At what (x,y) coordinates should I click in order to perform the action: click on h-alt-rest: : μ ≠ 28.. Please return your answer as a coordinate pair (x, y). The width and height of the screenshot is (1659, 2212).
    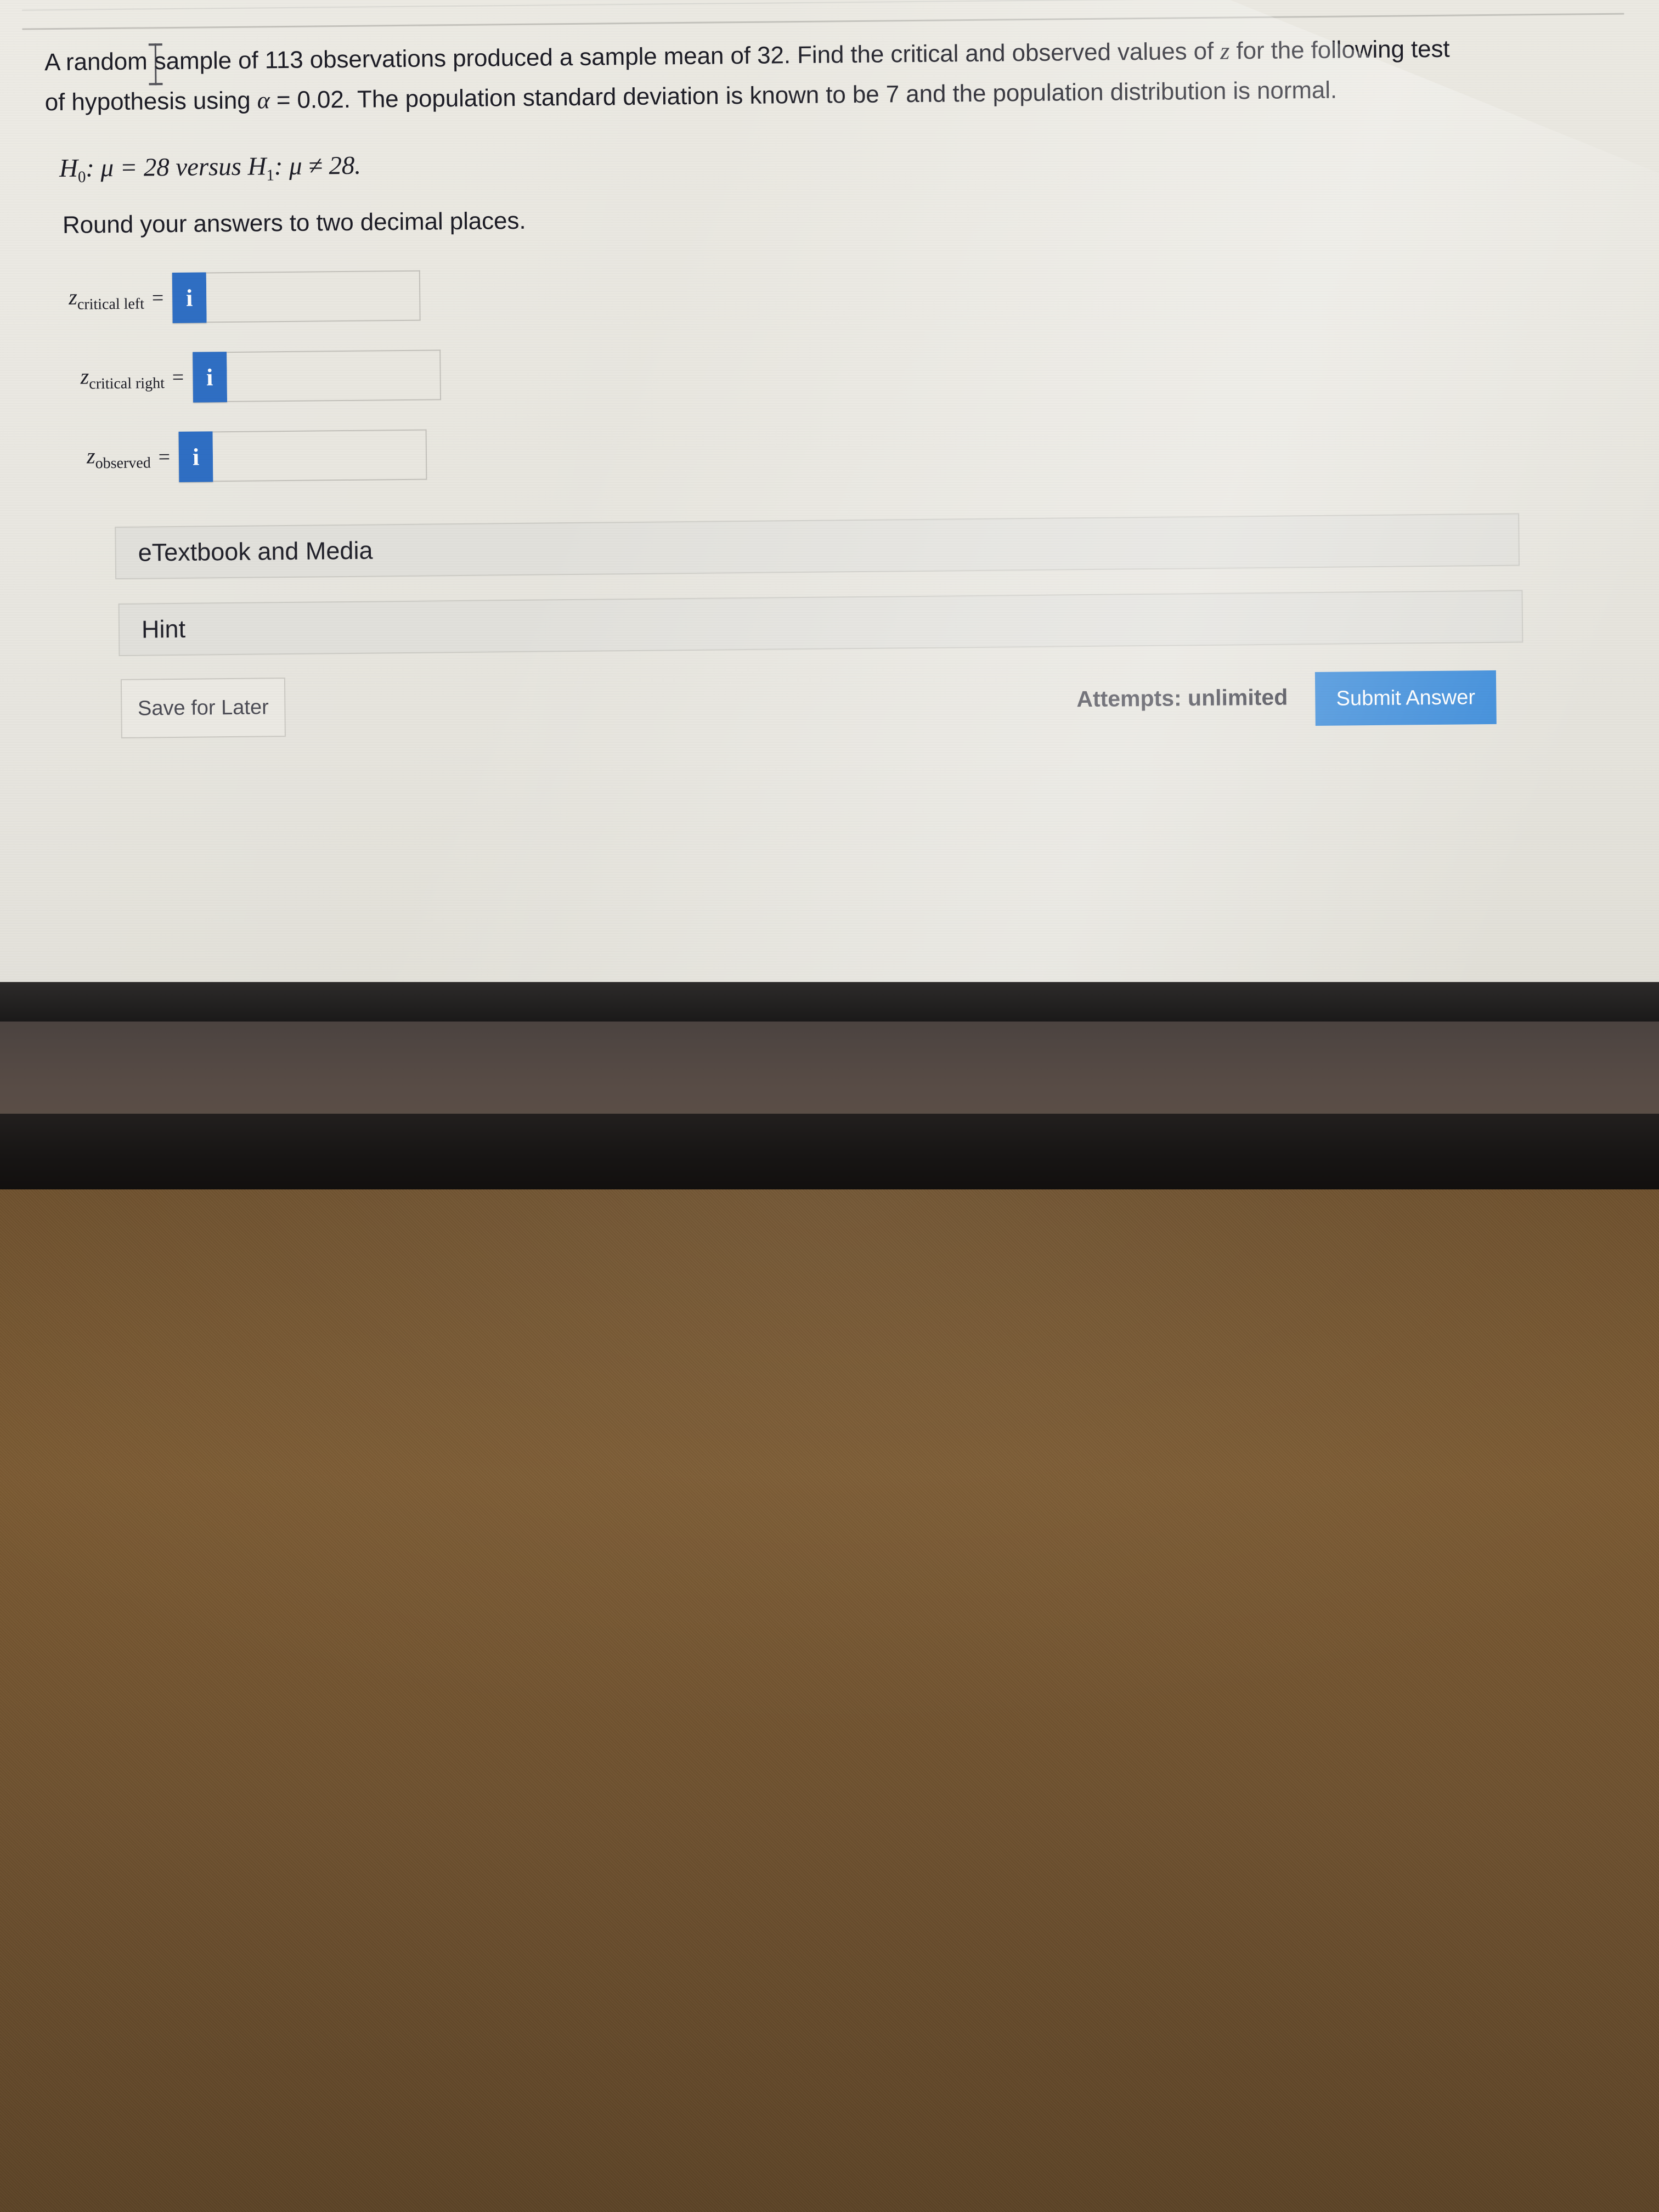
    Looking at the image, I should click on (318, 166).